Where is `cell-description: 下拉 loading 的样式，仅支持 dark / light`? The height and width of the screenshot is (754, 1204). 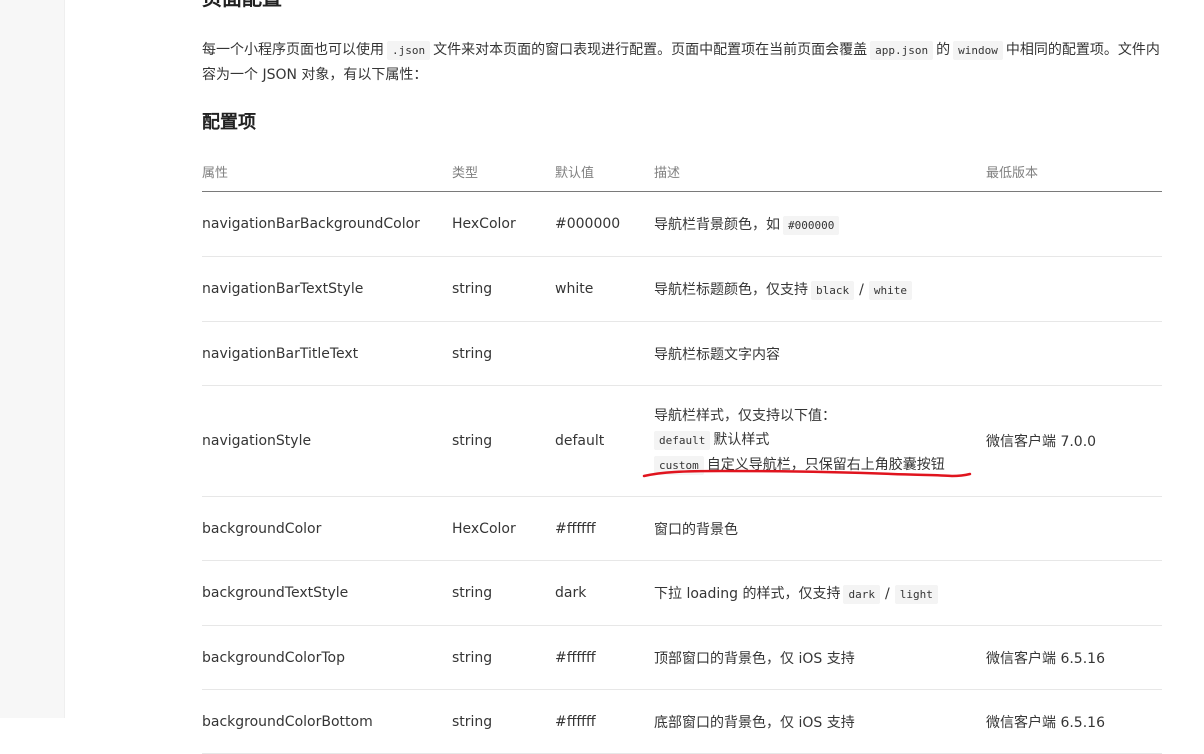
cell-description: 下拉 loading 的样式，仅支持 dark / light is located at coordinates (820, 593).